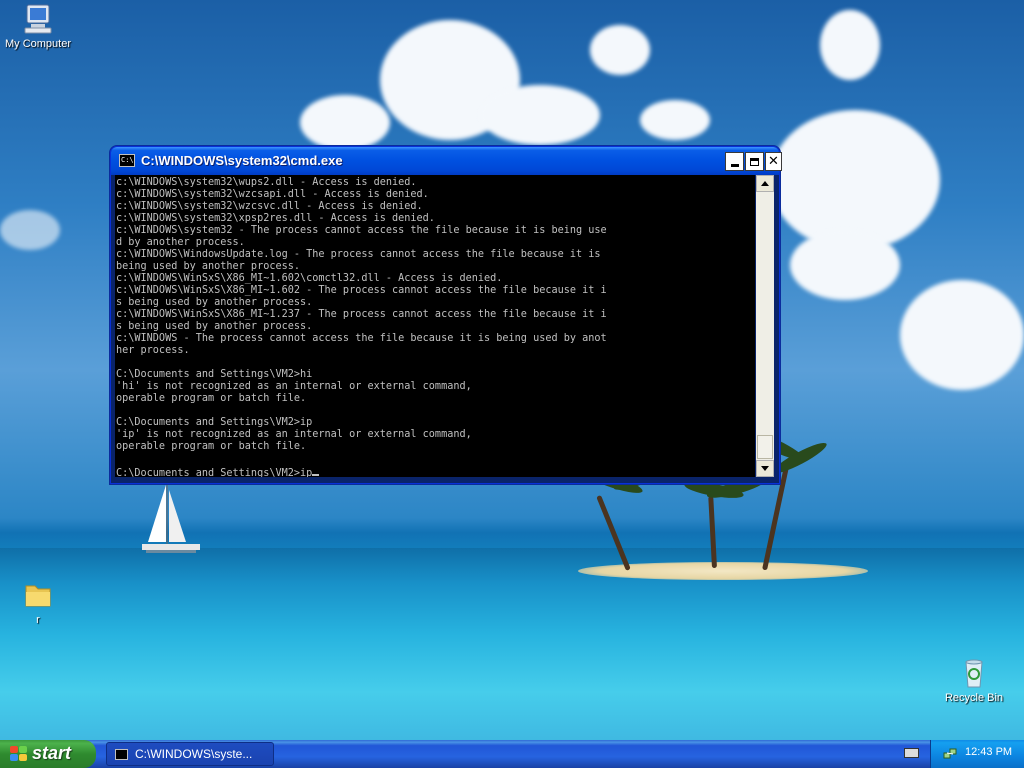 This screenshot has height=768, width=1024. I want to click on my-computer-icon, so click(38, 19).